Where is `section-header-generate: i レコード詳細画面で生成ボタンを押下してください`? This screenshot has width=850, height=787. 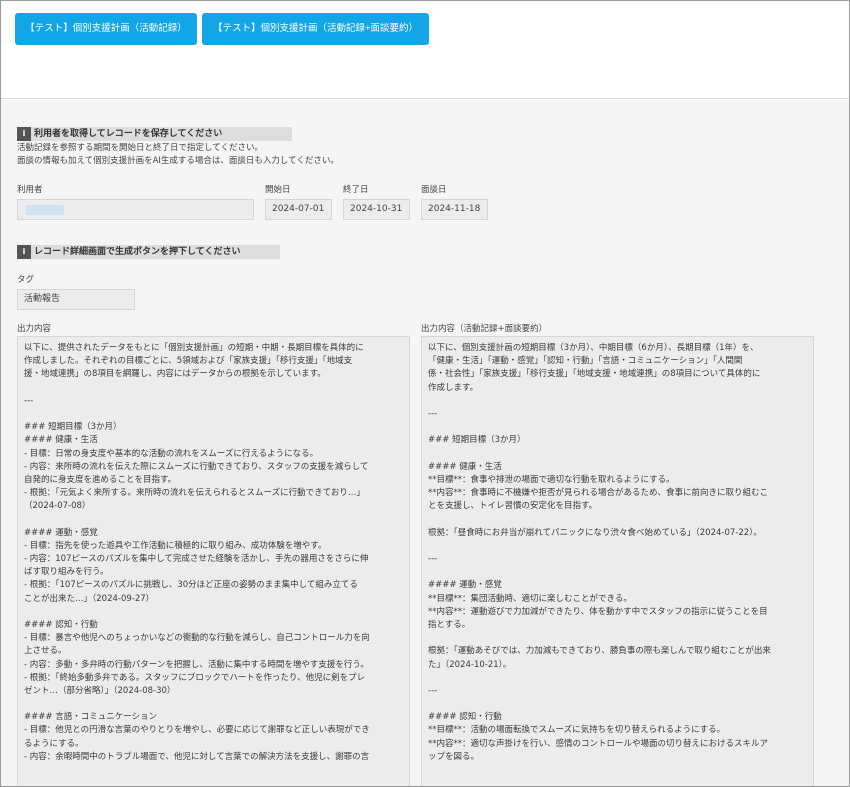 section-header-generate: i レコード詳細画面で生成ボタンを押下してください is located at coordinates (148, 252).